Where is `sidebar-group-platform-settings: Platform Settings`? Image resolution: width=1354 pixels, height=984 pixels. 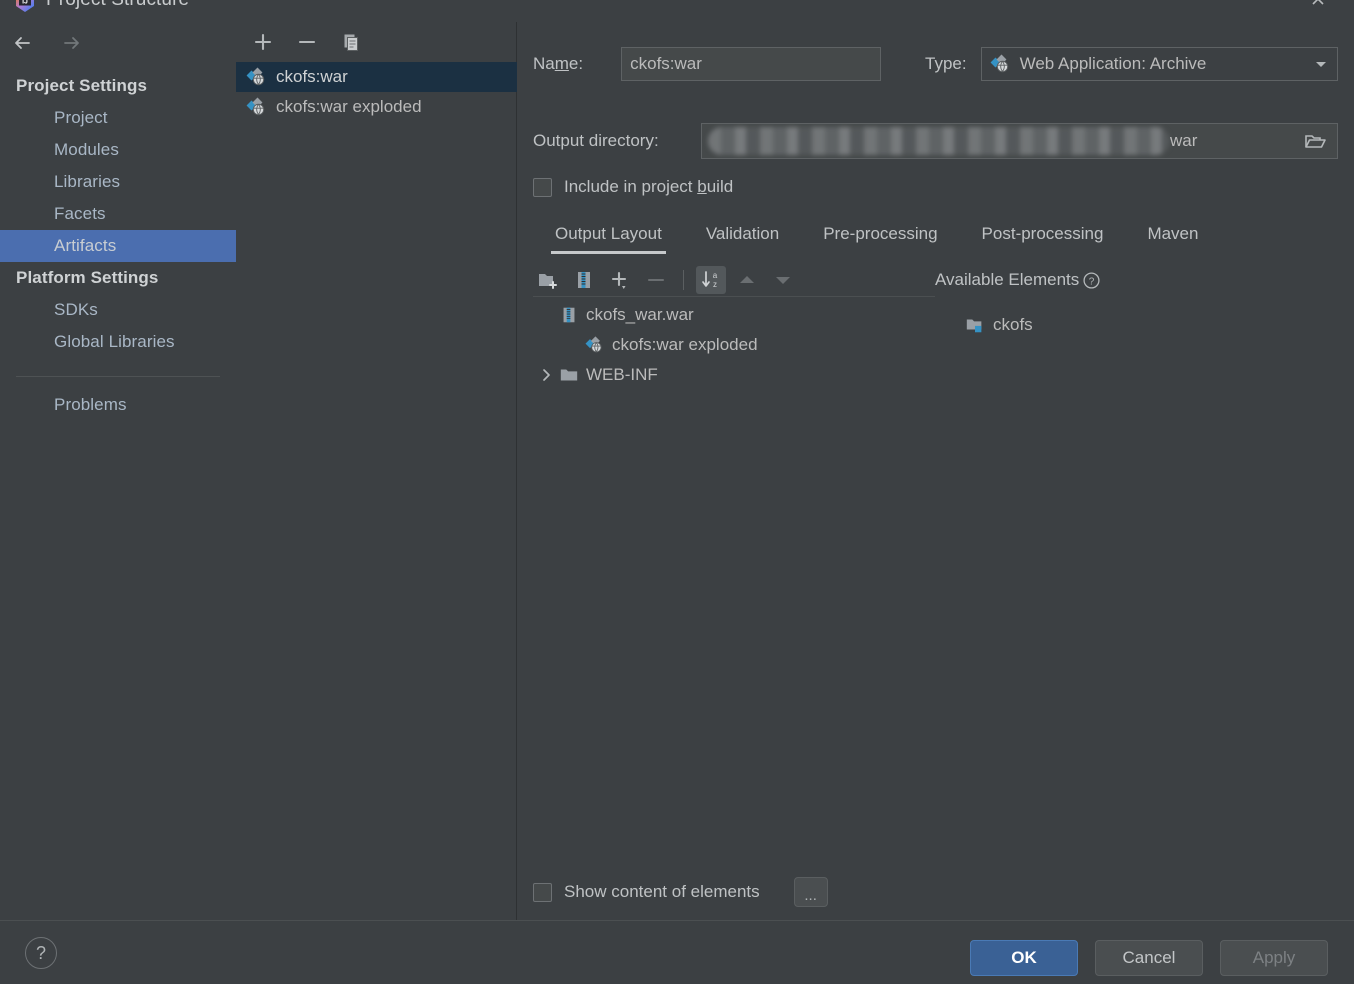 sidebar-group-platform-settings: Platform Settings is located at coordinates (87, 277).